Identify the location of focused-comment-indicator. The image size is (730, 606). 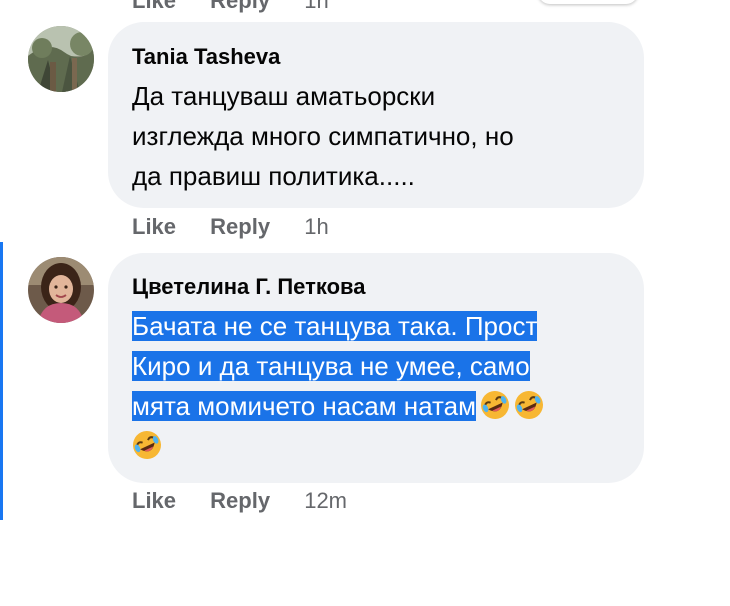
(1, 381).